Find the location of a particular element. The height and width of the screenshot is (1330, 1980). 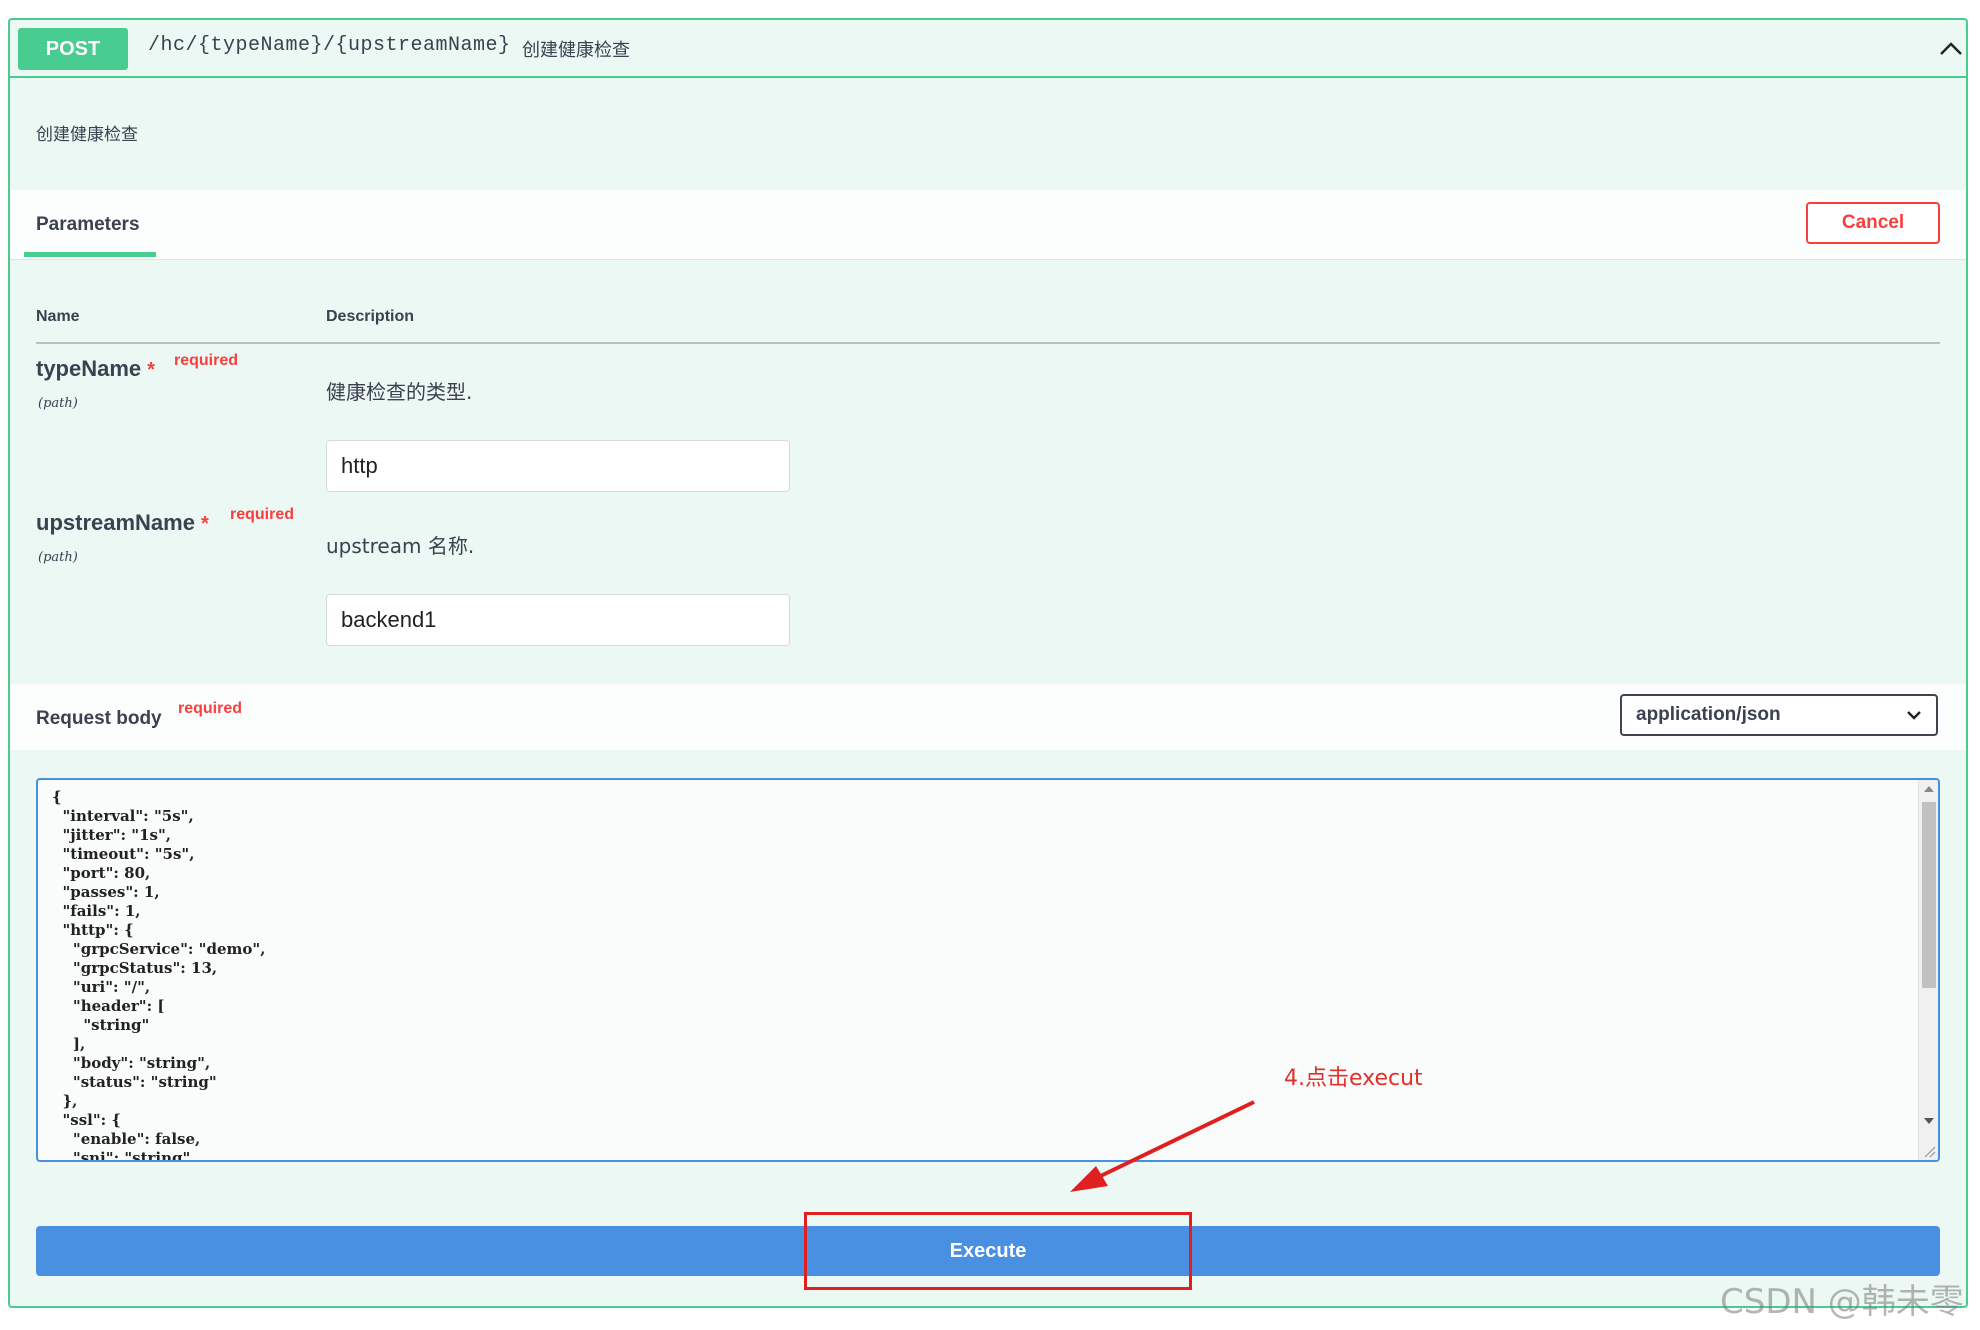

operation-path: /hc/{typeName}/{upstreamName} is located at coordinates (329, 45).